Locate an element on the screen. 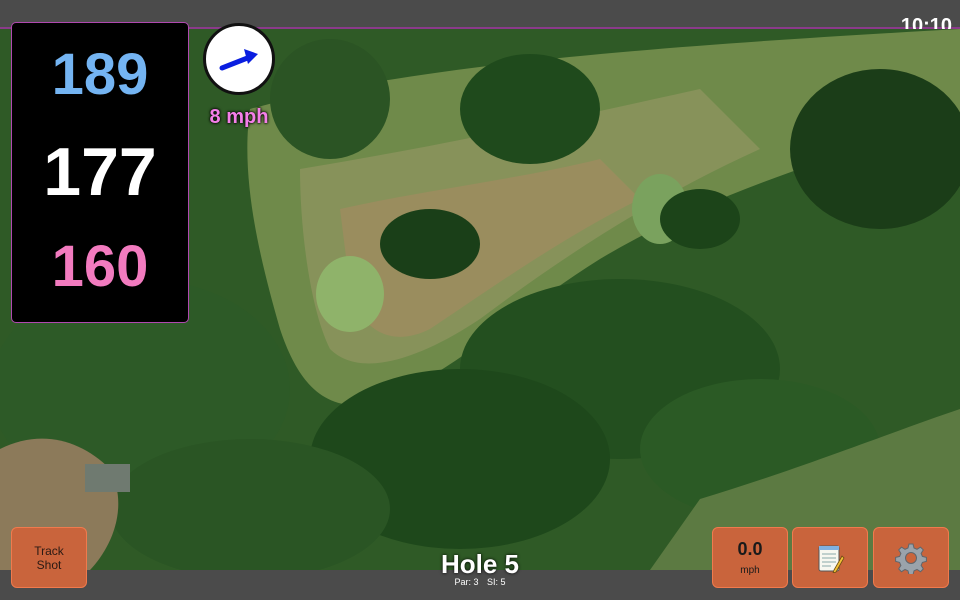  notepad-icon is located at coordinates (831, 559).